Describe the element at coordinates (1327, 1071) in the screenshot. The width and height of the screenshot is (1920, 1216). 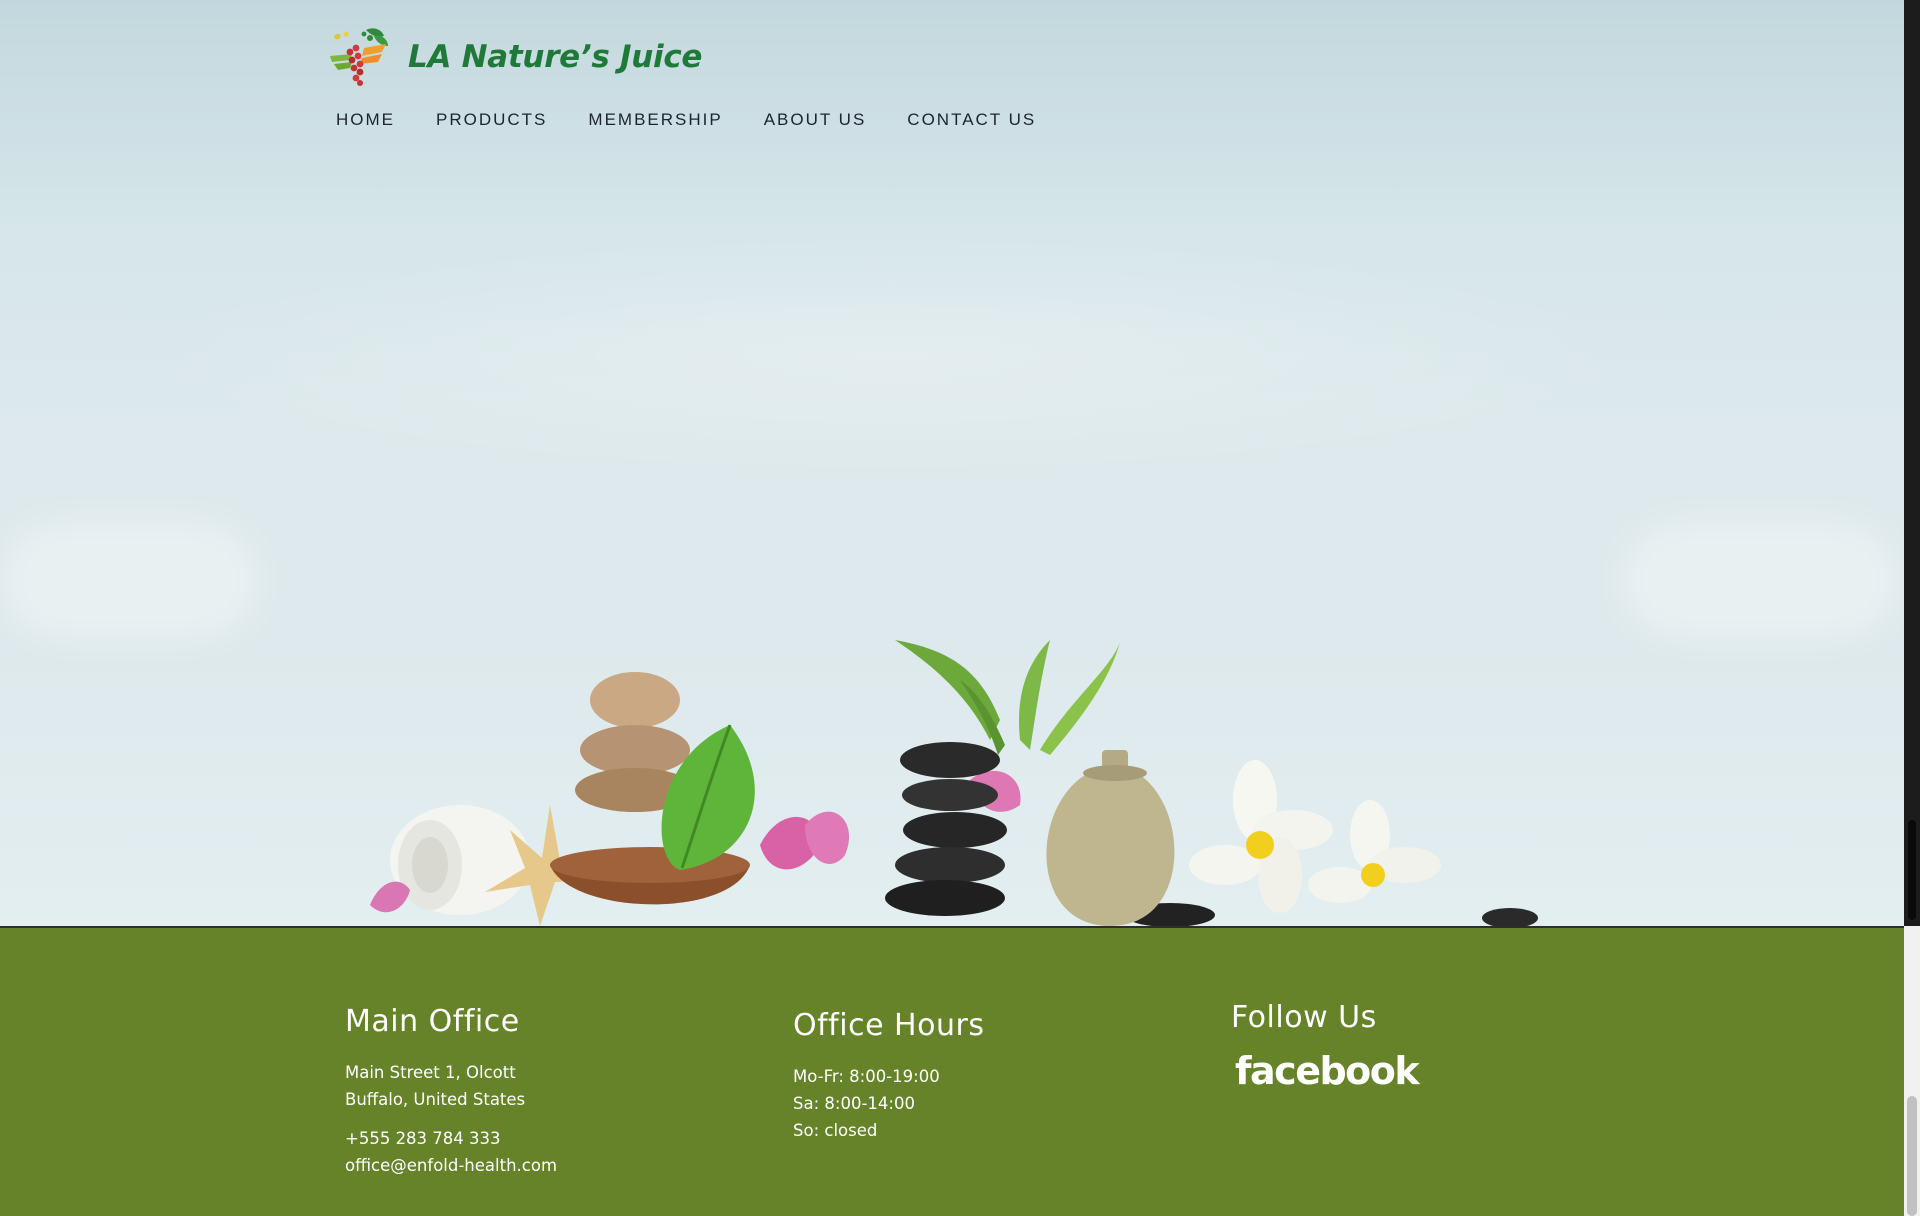
I see `facebook-icon: facebook` at that location.